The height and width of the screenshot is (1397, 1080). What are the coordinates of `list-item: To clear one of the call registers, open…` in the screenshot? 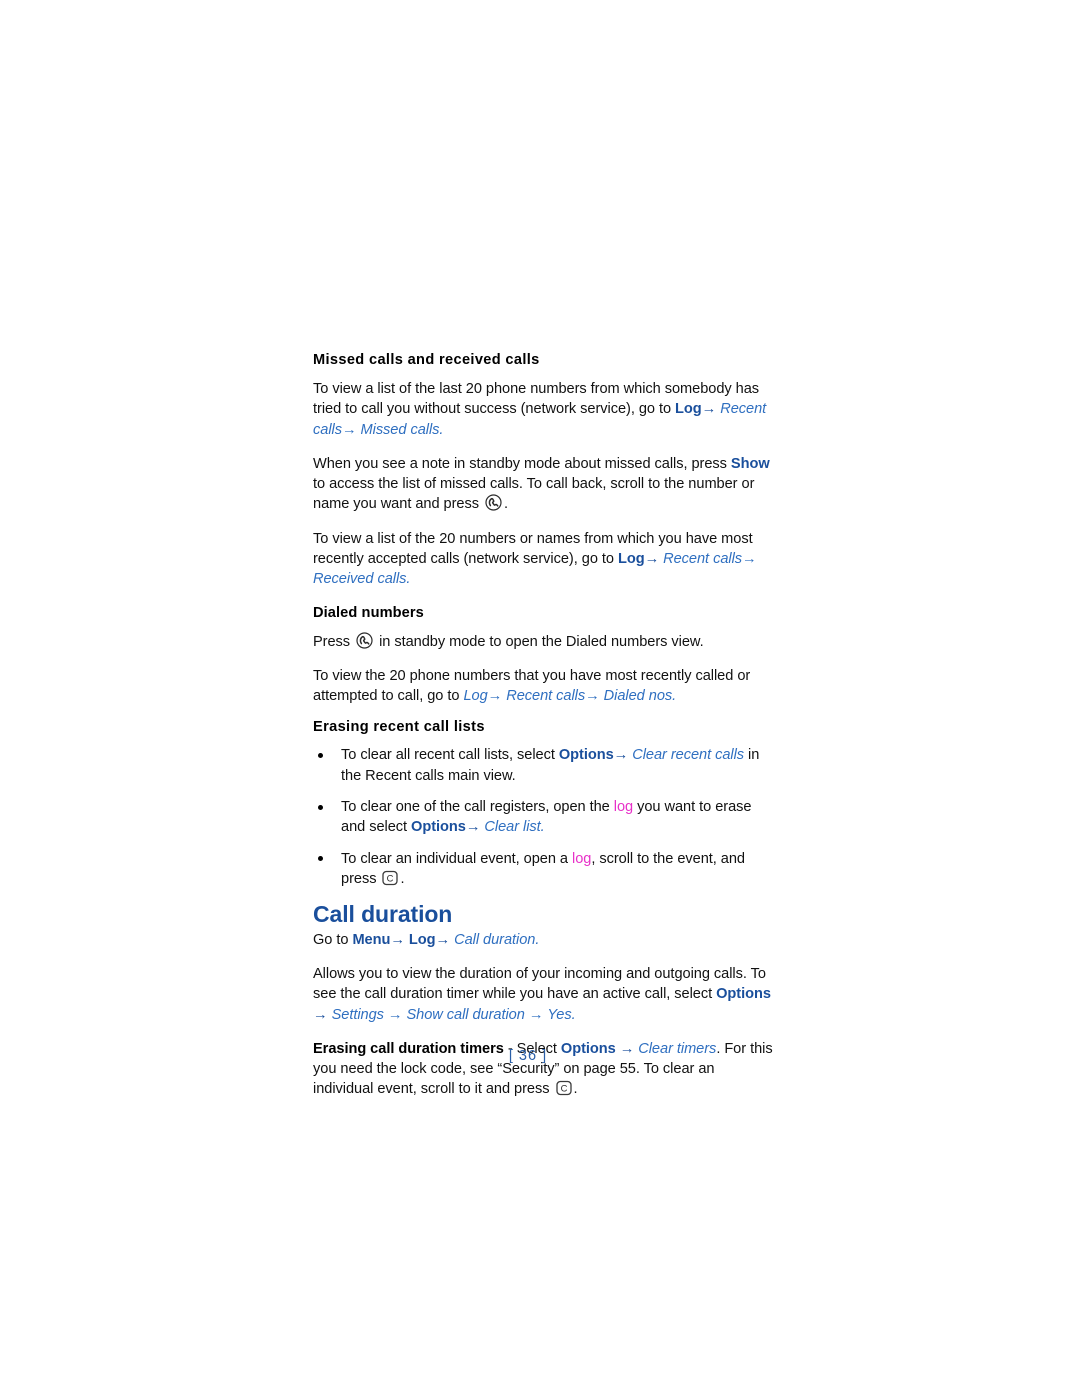 It's located at (544, 817).